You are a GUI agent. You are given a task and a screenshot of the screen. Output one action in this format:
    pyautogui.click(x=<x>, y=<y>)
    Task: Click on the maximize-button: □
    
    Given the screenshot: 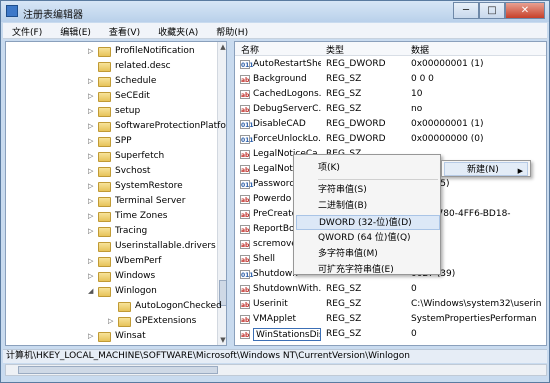 What is the action you would take?
    pyautogui.click(x=492, y=10)
    